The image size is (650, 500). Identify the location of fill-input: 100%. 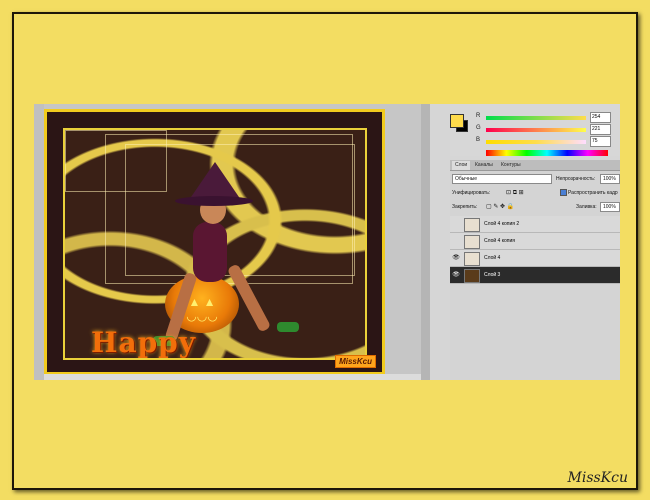
(610, 207).